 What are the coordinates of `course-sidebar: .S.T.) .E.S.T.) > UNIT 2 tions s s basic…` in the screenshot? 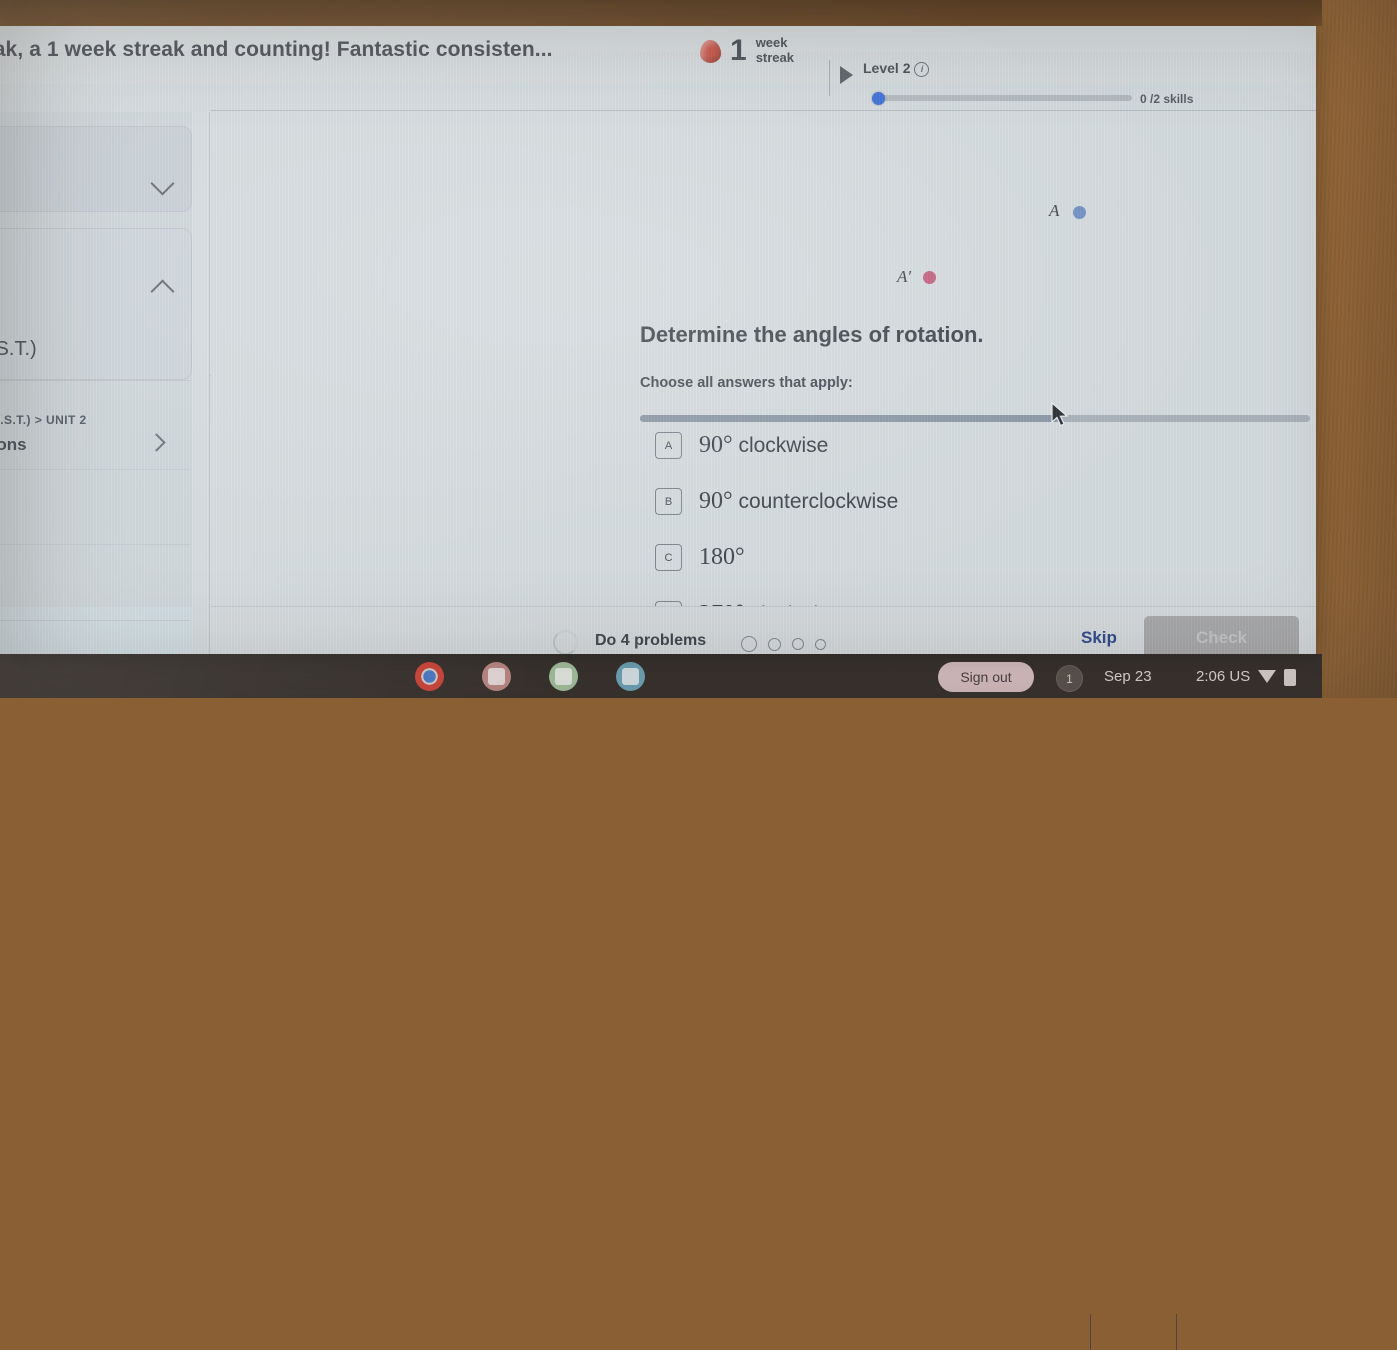 It's located at (96, 383).